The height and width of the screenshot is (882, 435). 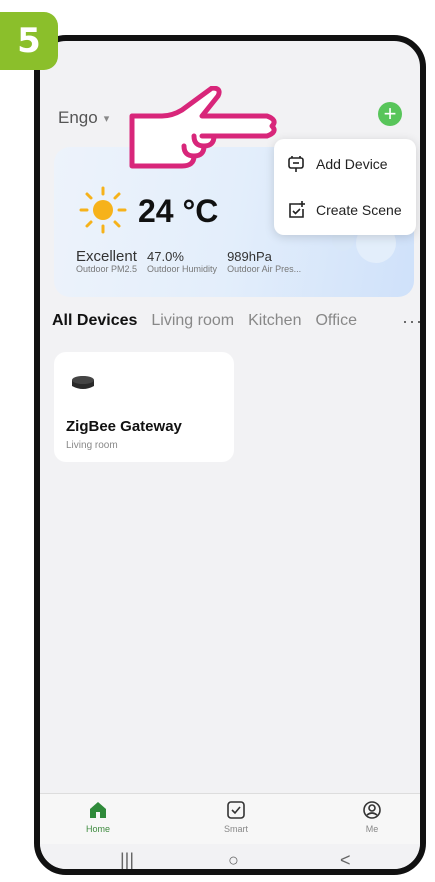 I want to click on menu-item-create-scene: Create Scene, so click(x=344, y=210).